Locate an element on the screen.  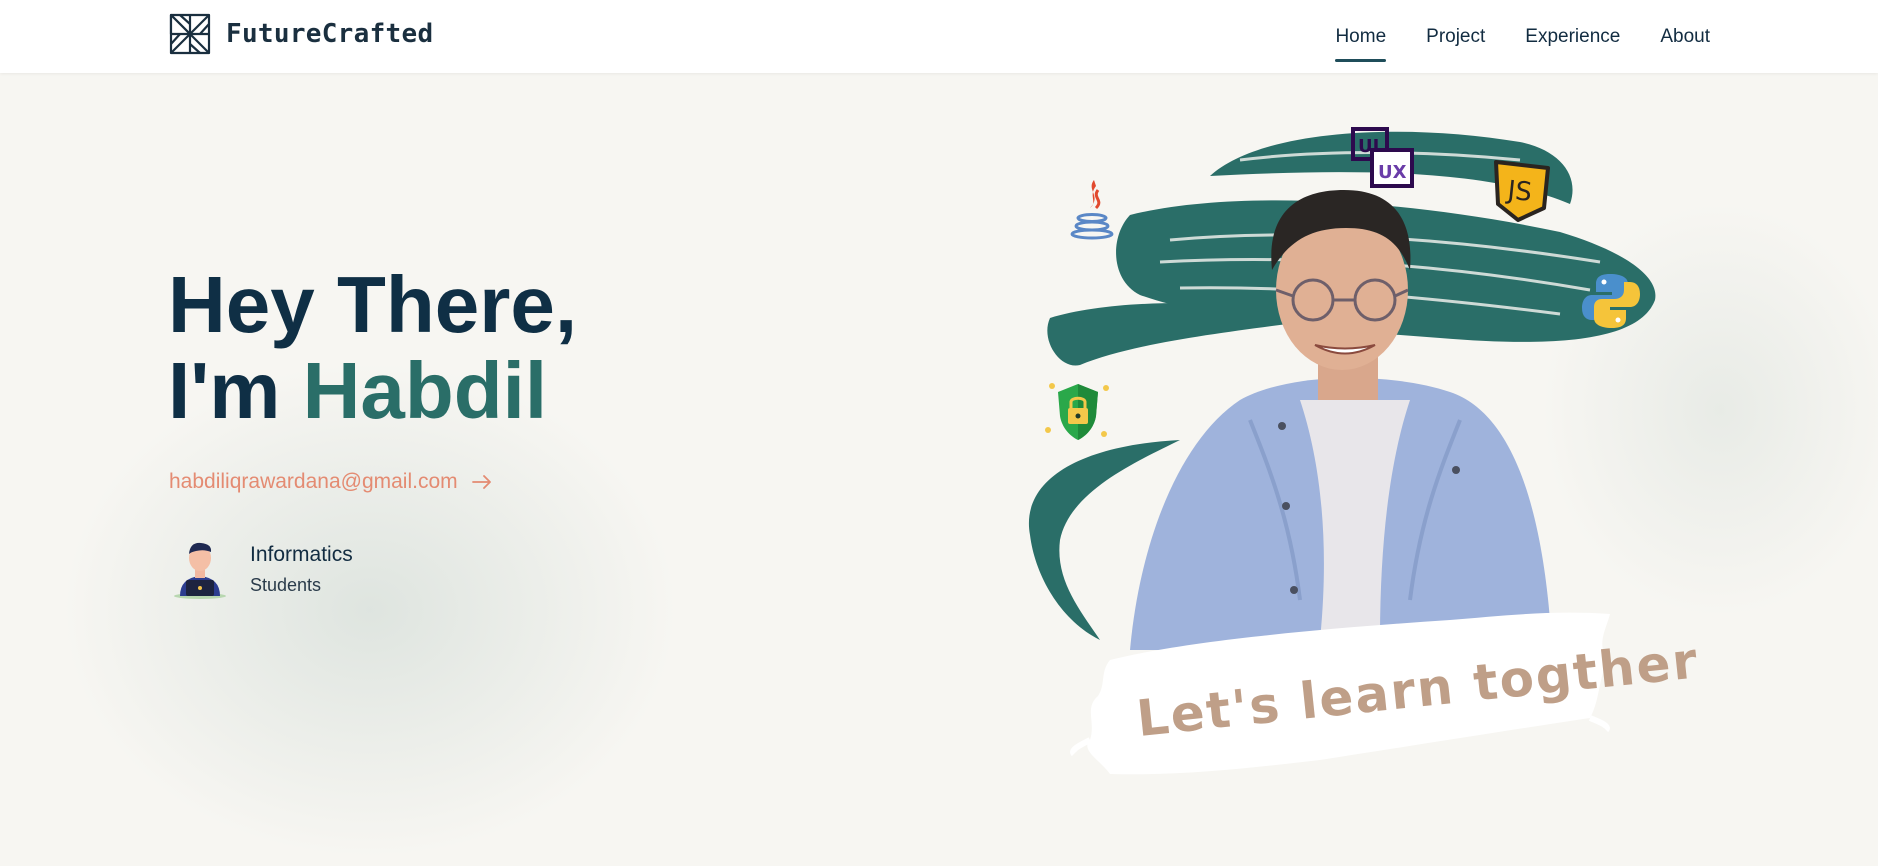
javascript-icon: JS is located at coordinates (1522, 191).